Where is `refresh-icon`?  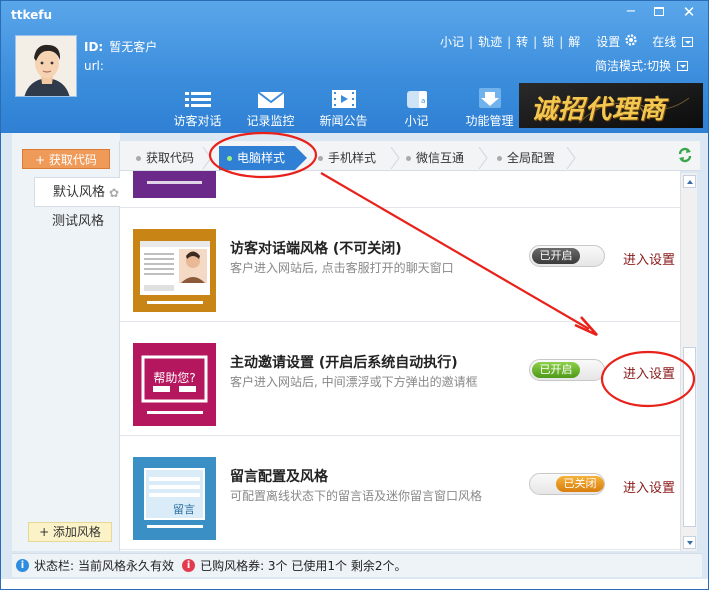 refresh-icon is located at coordinates (685, 156).